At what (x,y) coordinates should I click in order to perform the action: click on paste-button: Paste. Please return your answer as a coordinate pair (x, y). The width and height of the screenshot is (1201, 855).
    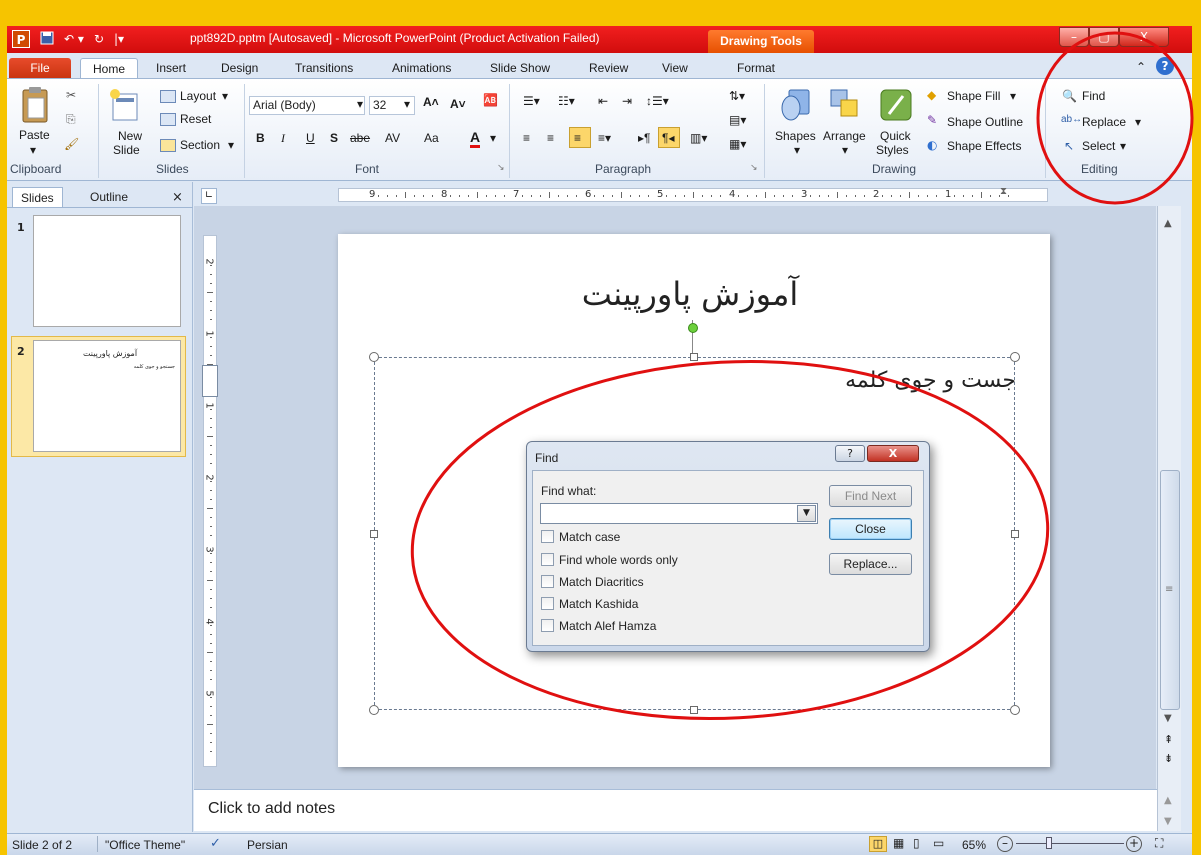
    Looking at the image, I should click on (34, 135).